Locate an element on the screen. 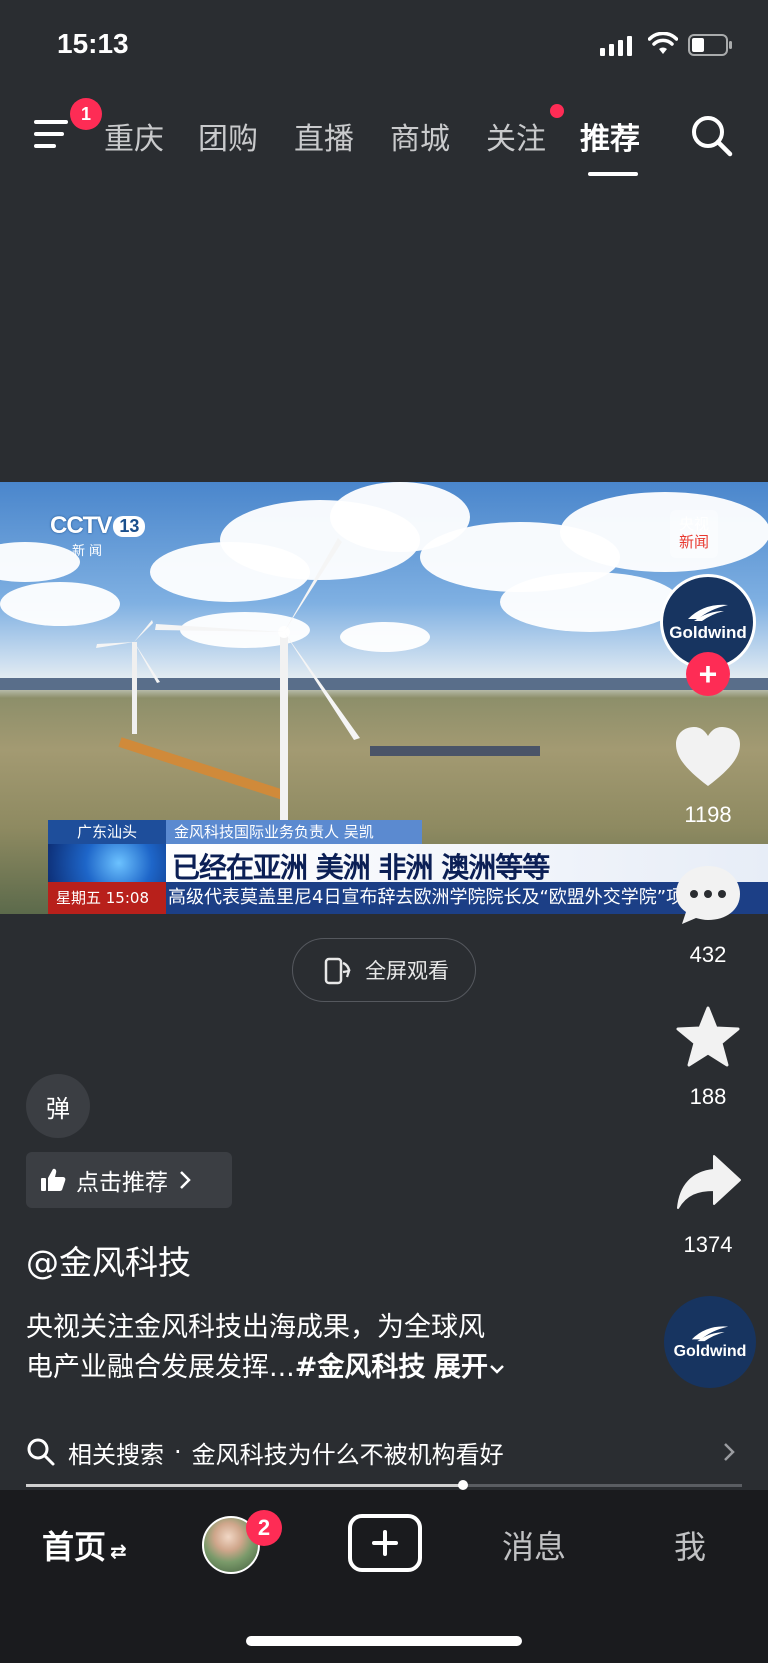 The width and height of the screenshot is (768, 1663). video-progress-fill is located at coordinates (244, 1485).